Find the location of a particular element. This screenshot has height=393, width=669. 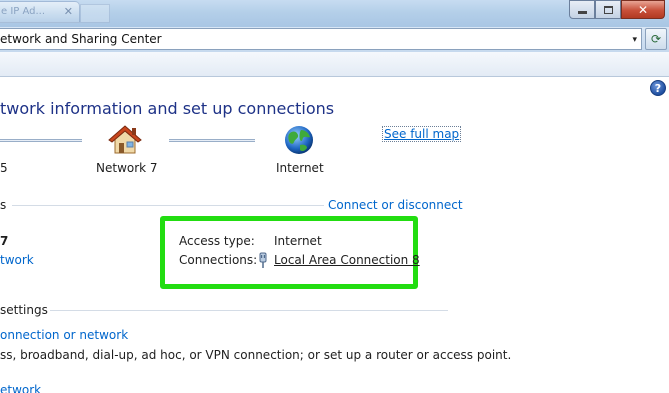

help-icon: ? is located at coordinates (658, 88).